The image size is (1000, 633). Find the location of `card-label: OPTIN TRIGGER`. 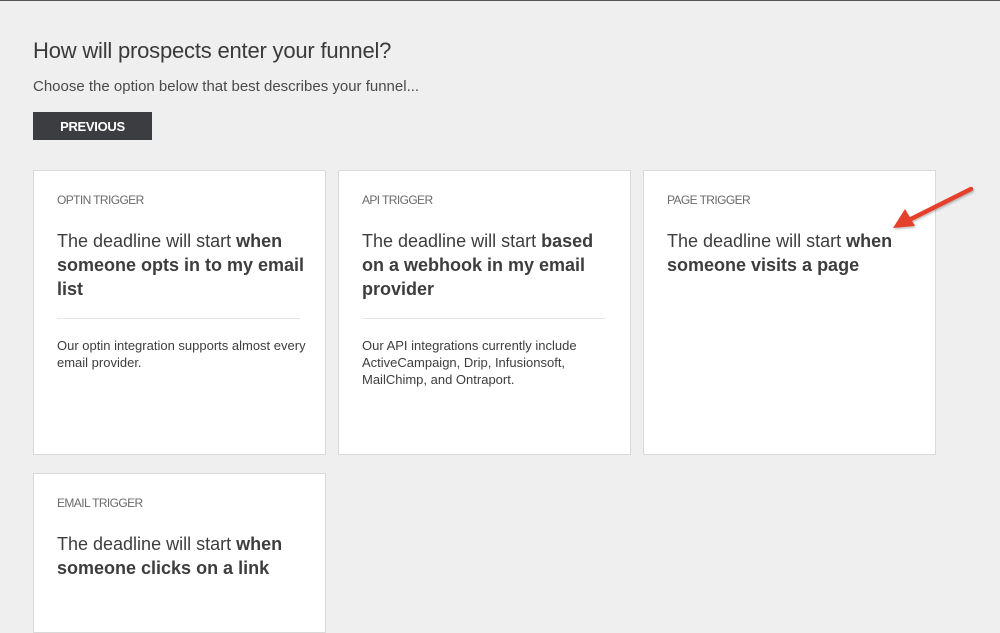

card-label: OPTIN TRIGGER is located at coordinates (100, 200).